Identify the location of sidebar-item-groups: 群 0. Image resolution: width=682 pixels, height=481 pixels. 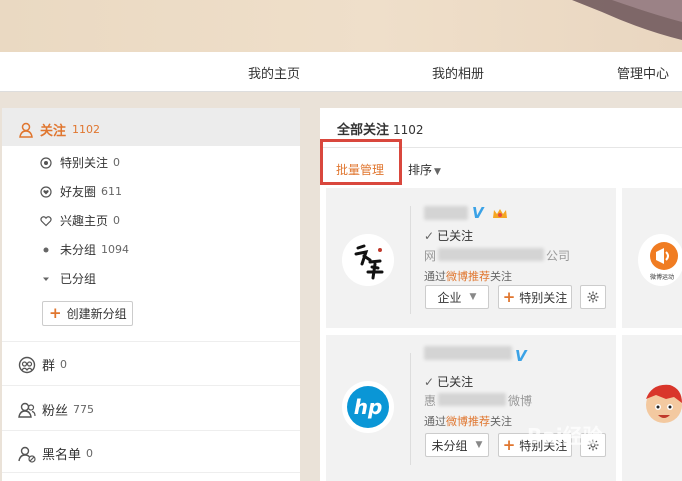
(42, 364).